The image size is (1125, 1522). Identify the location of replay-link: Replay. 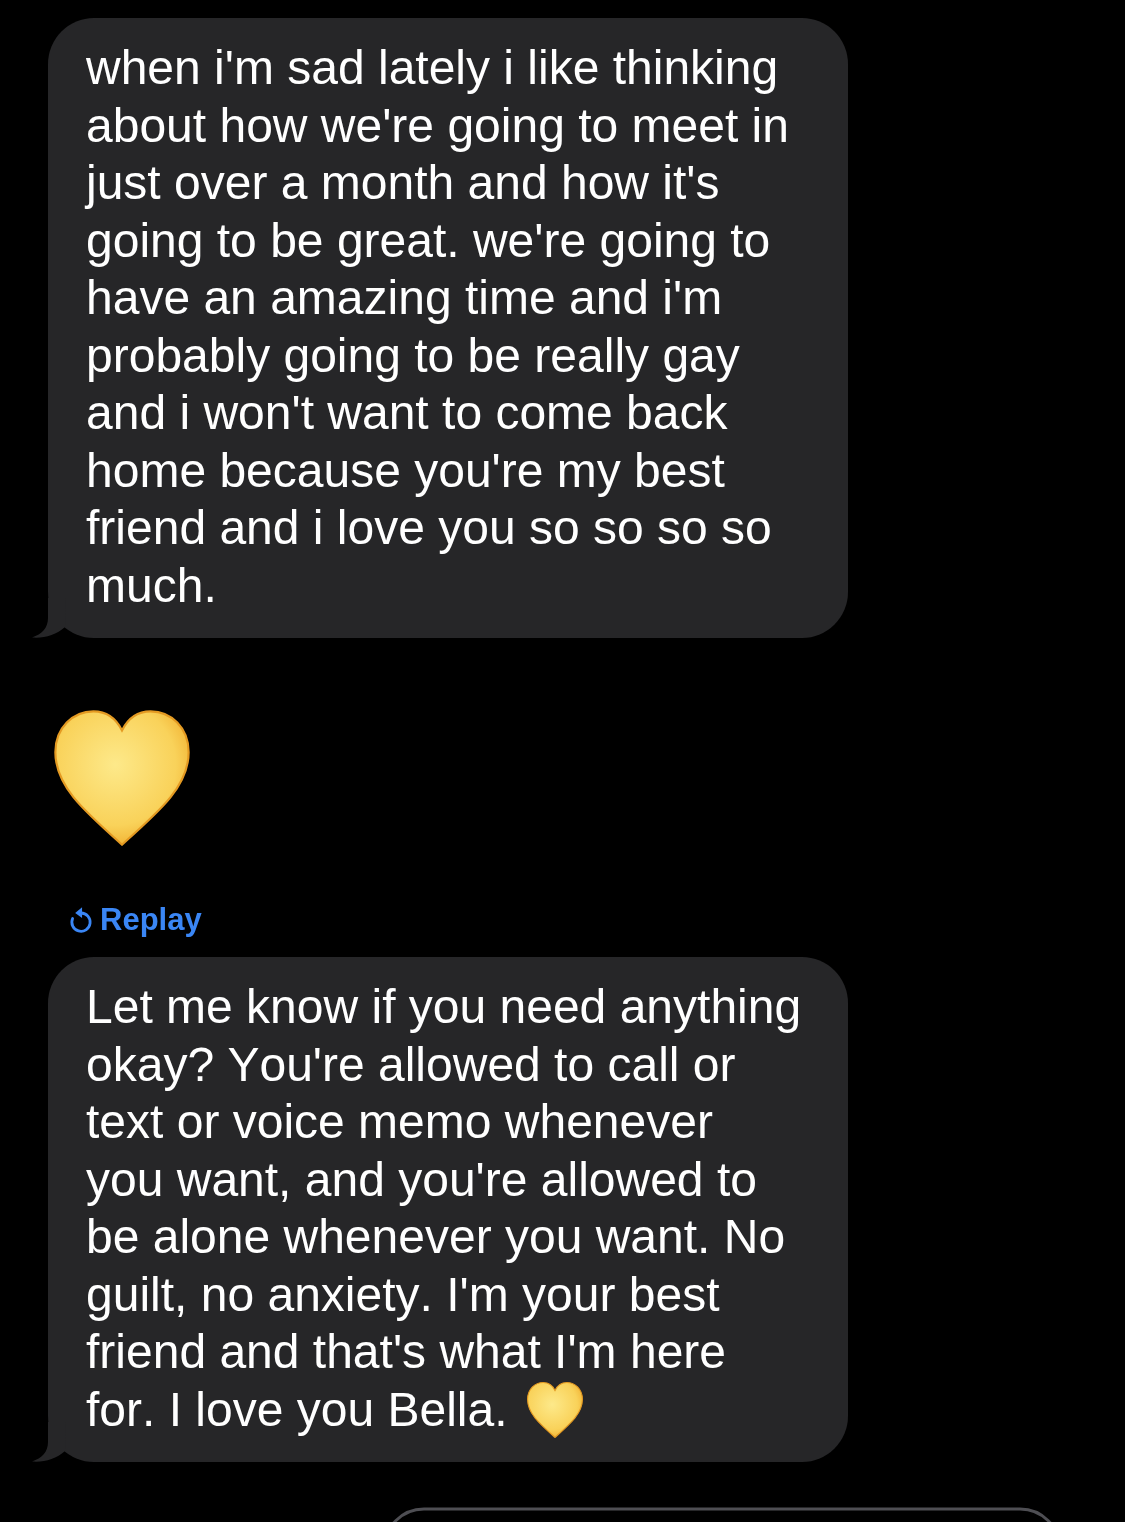
(135, 920).